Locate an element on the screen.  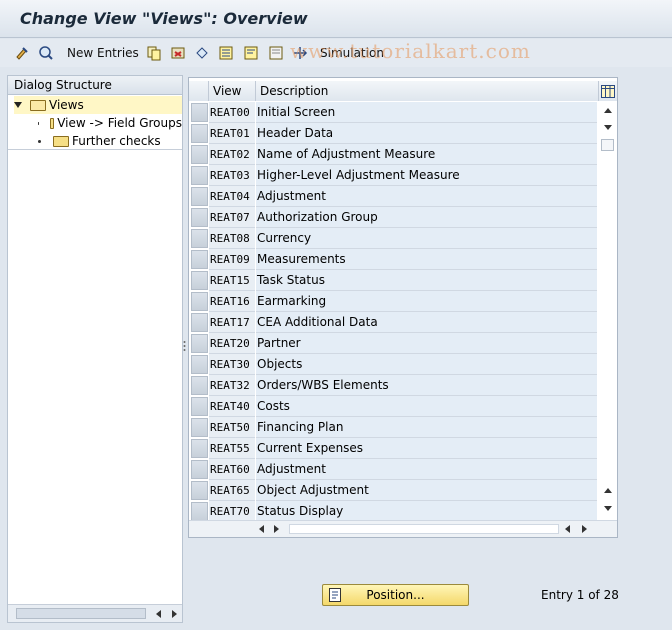
description-cell: Objects is located at coordinates (426, 364).